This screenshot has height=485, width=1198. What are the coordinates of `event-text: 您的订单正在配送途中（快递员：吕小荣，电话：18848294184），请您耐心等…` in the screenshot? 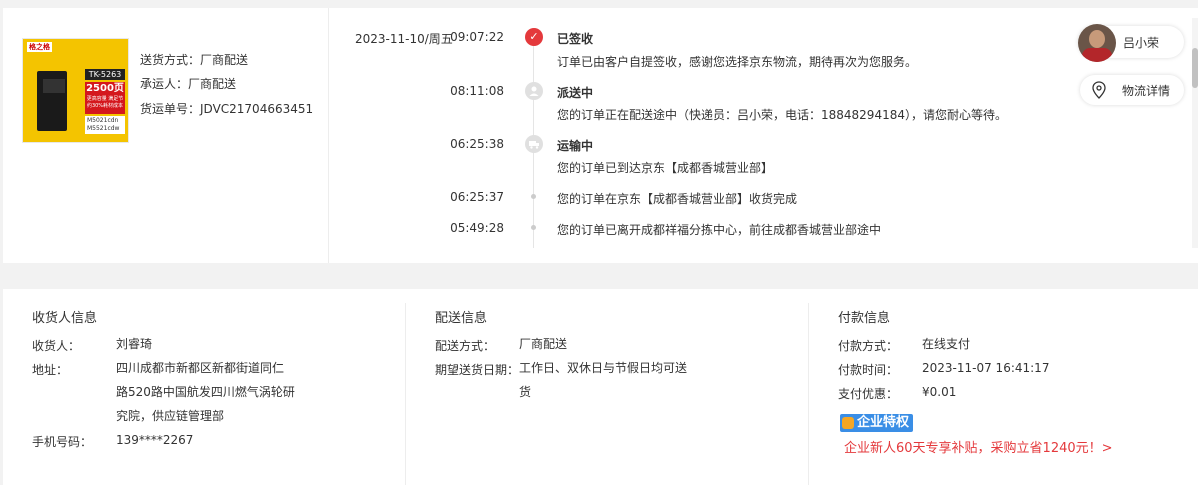 It's located at (782, 115).